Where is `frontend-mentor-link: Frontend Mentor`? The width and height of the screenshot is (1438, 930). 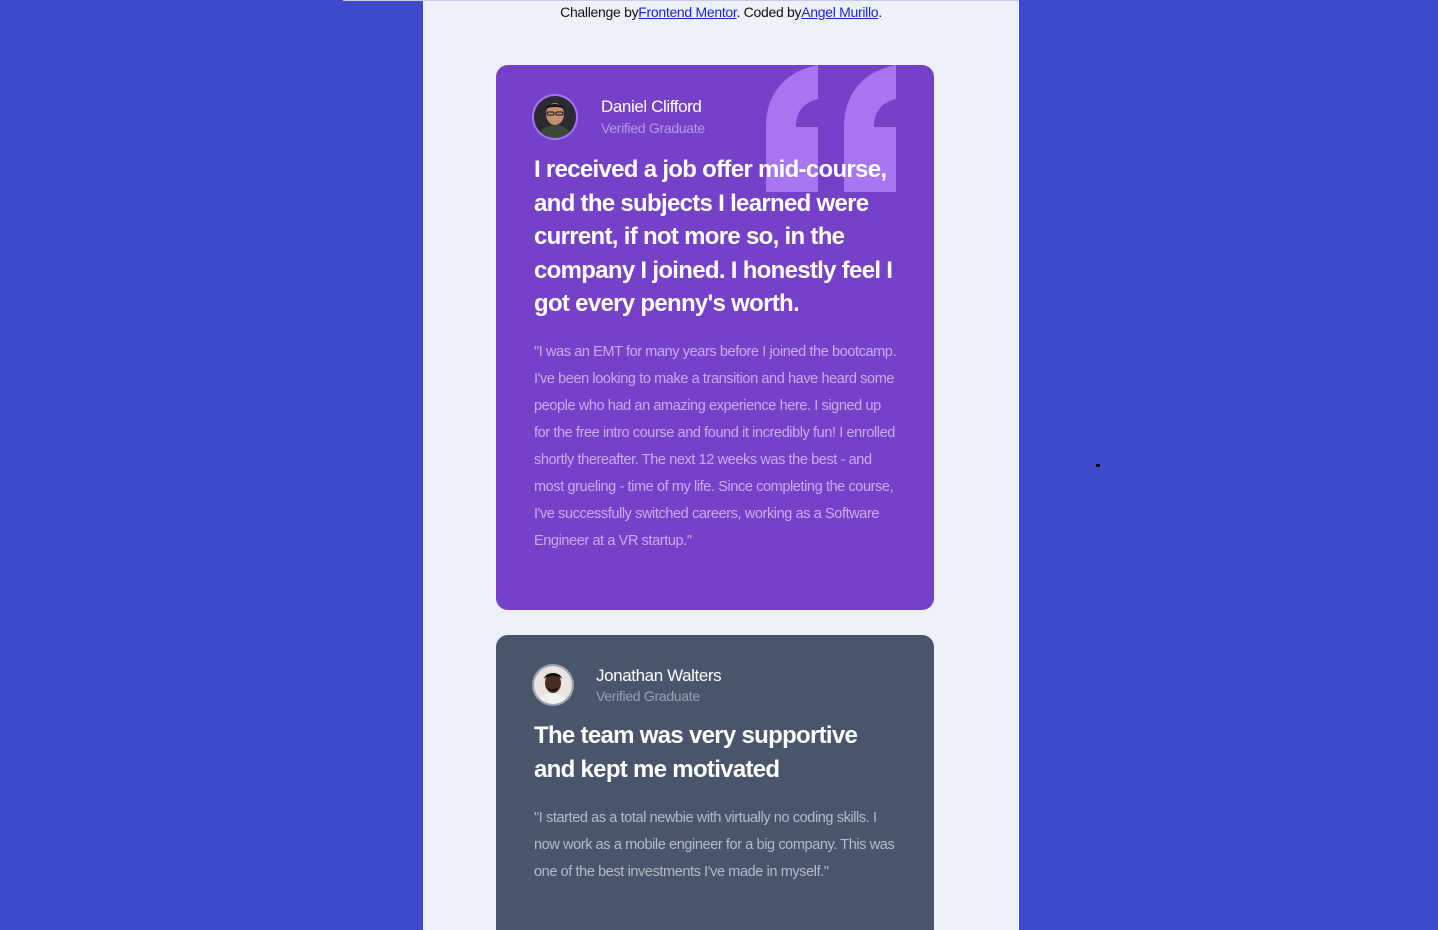 frontend-mentor-link: Frontend Mentor is located at coordinates (687, 12).